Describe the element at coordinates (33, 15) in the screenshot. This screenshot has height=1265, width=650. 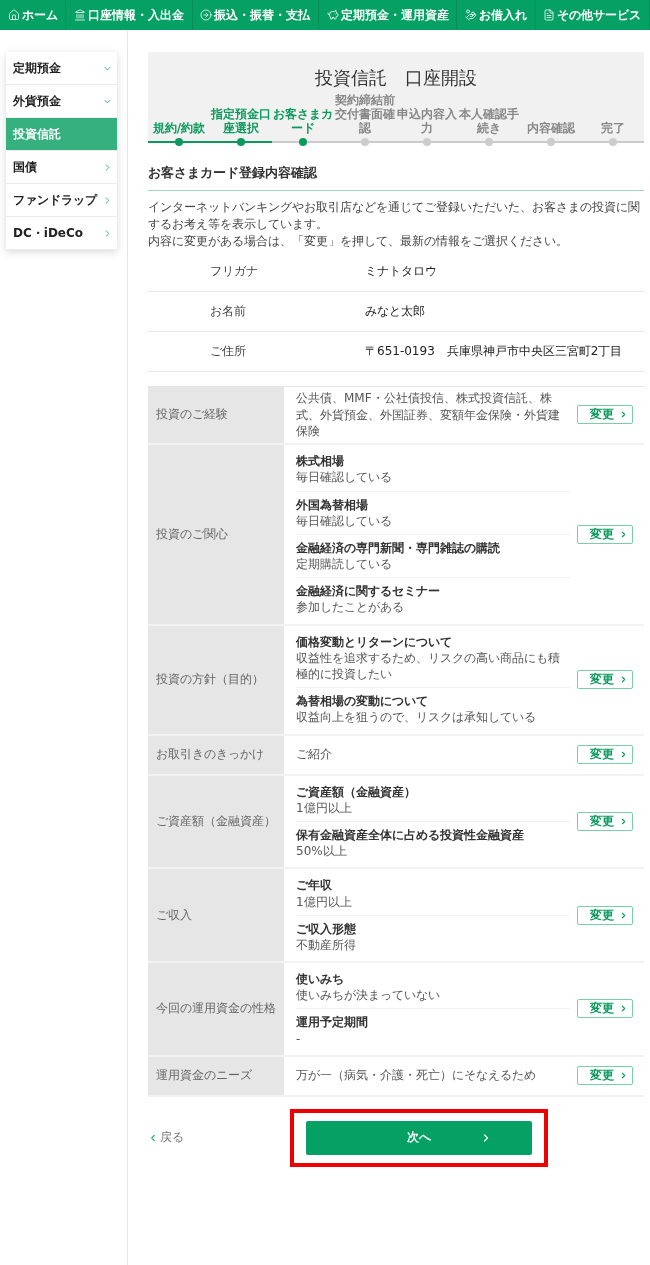
I see `nav-item: ホーム` at that location.